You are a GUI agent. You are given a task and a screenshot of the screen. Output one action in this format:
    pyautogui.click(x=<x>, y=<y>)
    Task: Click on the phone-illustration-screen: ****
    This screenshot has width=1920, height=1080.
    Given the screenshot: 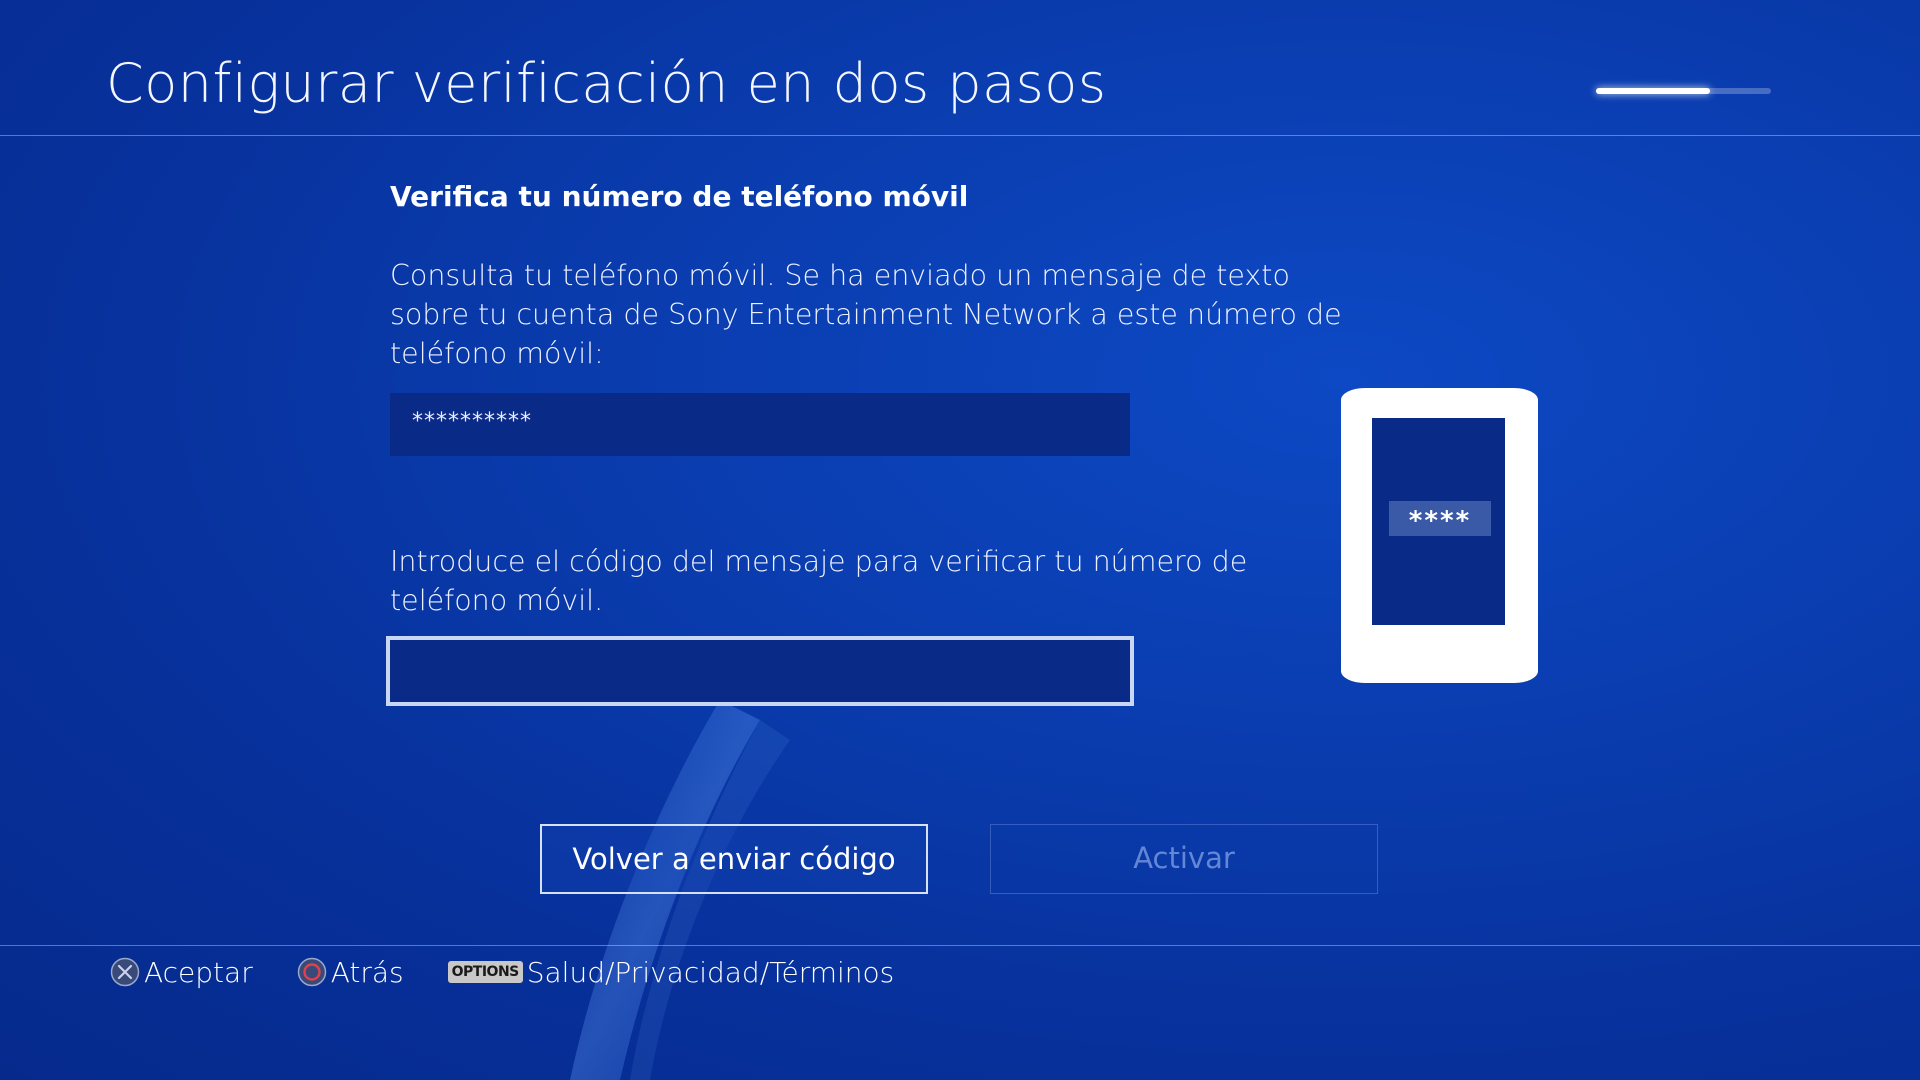 What is the action you would take?
    pyautogui.click(x=1438, y=521)
    